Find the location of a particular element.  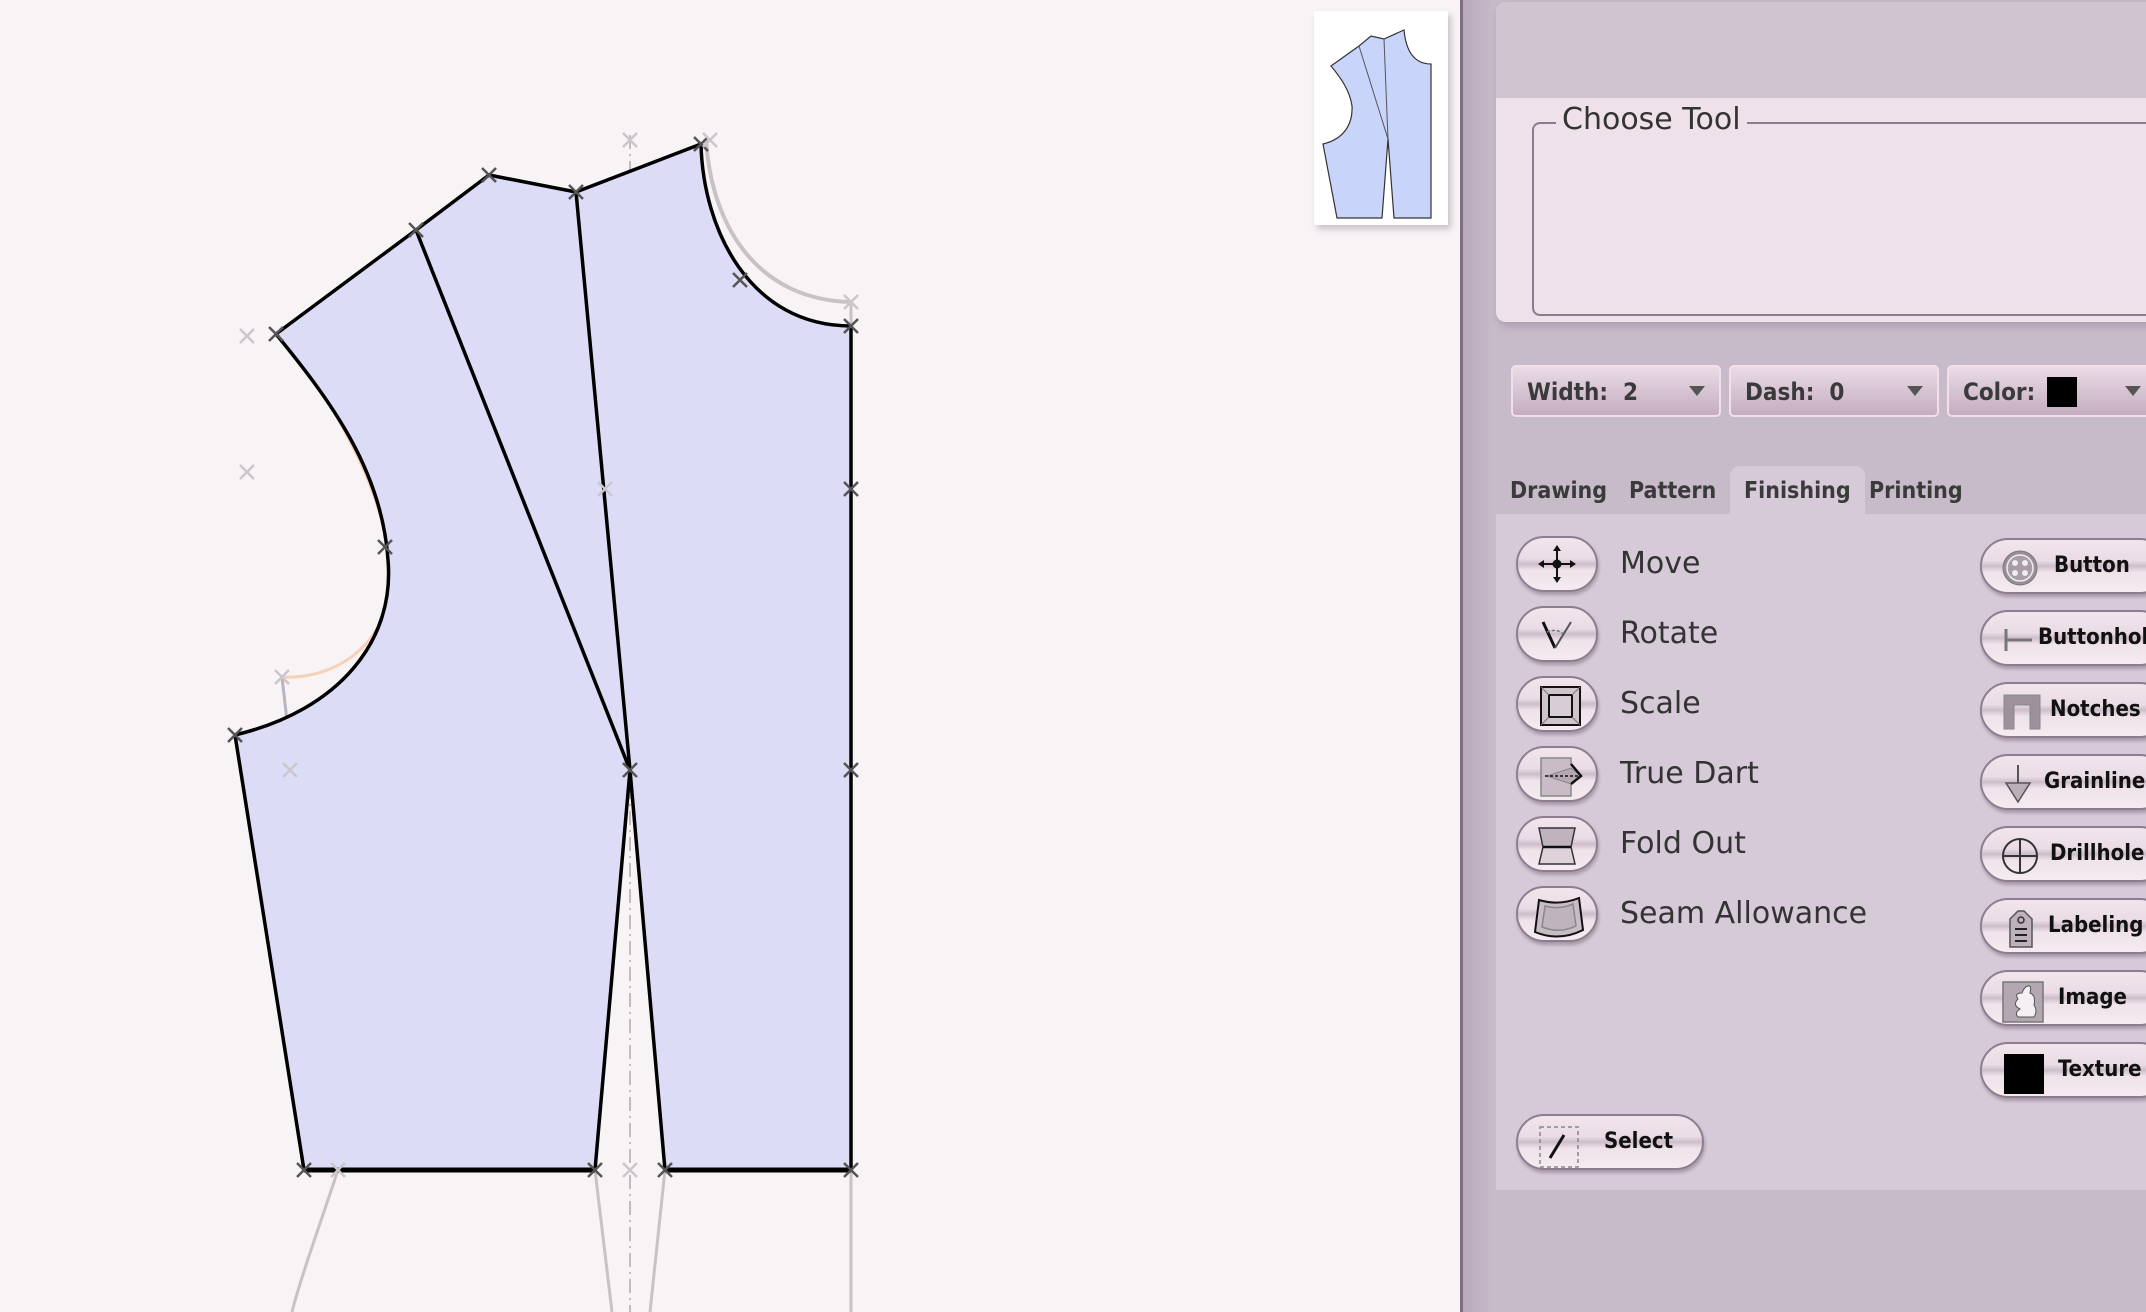

overview-thumbnail is located at coordinates (1381, 118).